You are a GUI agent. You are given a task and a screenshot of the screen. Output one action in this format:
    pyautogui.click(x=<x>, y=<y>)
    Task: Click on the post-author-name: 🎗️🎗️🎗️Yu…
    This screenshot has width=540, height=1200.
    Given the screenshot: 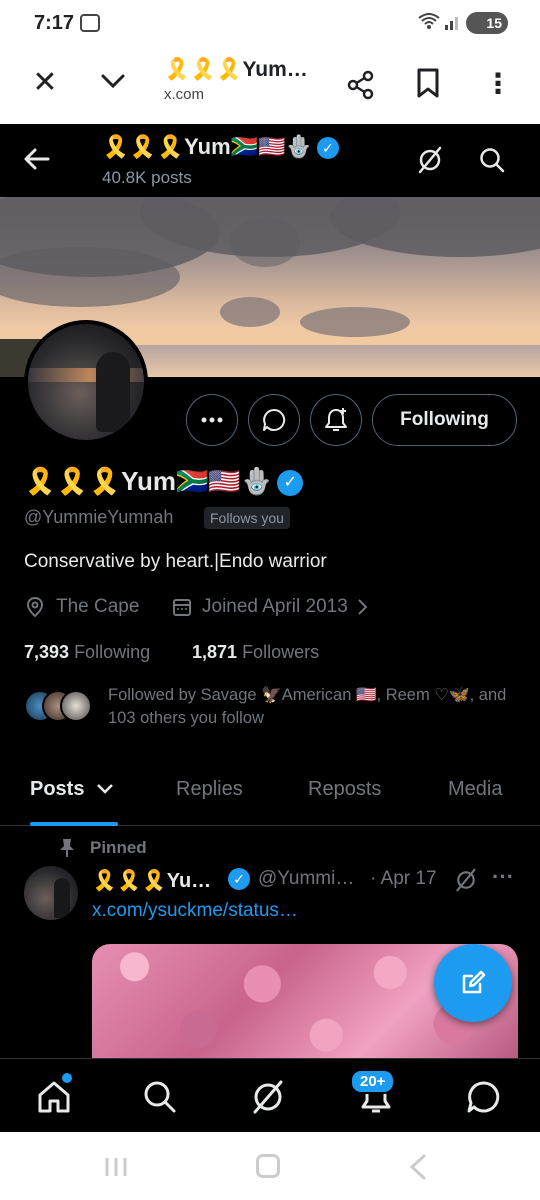 What is the action you would take?
    pyautogui.click(x=151, y=880)
    